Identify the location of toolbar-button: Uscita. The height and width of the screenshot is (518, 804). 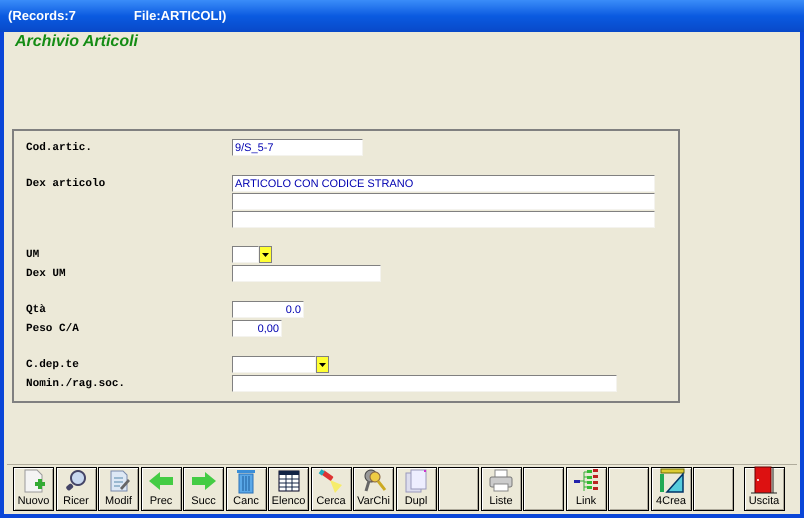
(764, 488).